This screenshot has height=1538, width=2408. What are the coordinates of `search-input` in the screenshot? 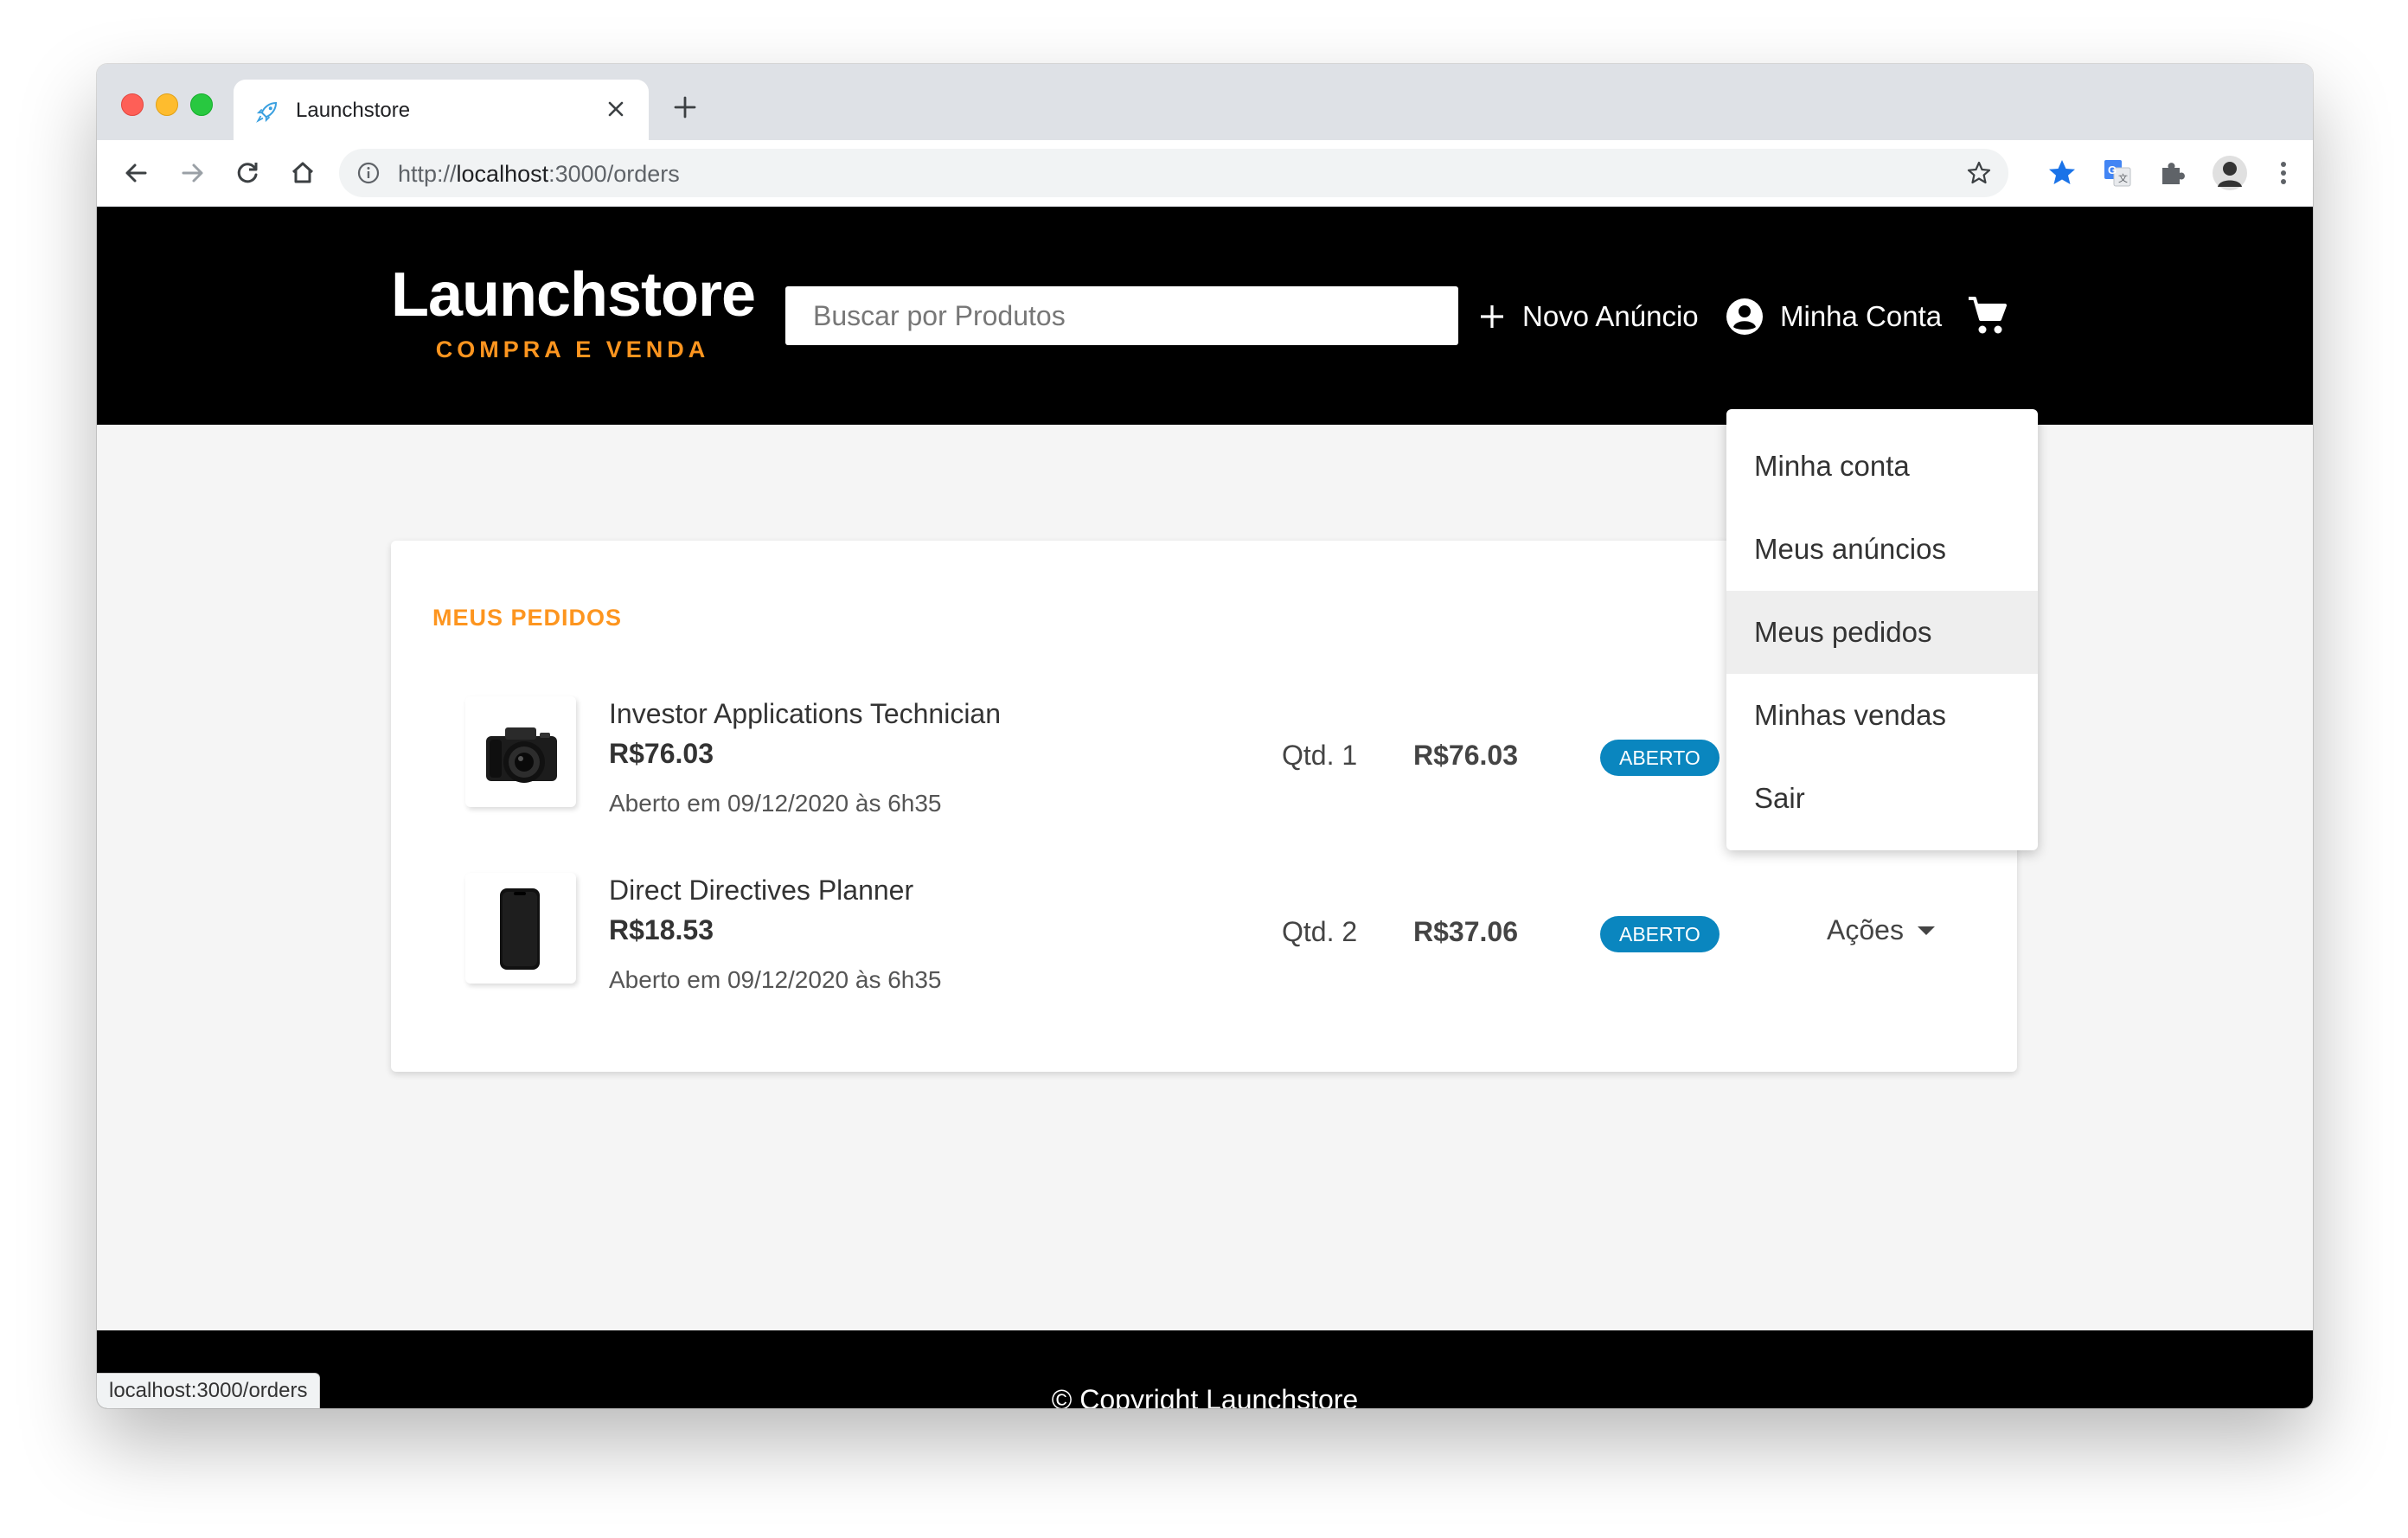 It's located at (1121, 315).